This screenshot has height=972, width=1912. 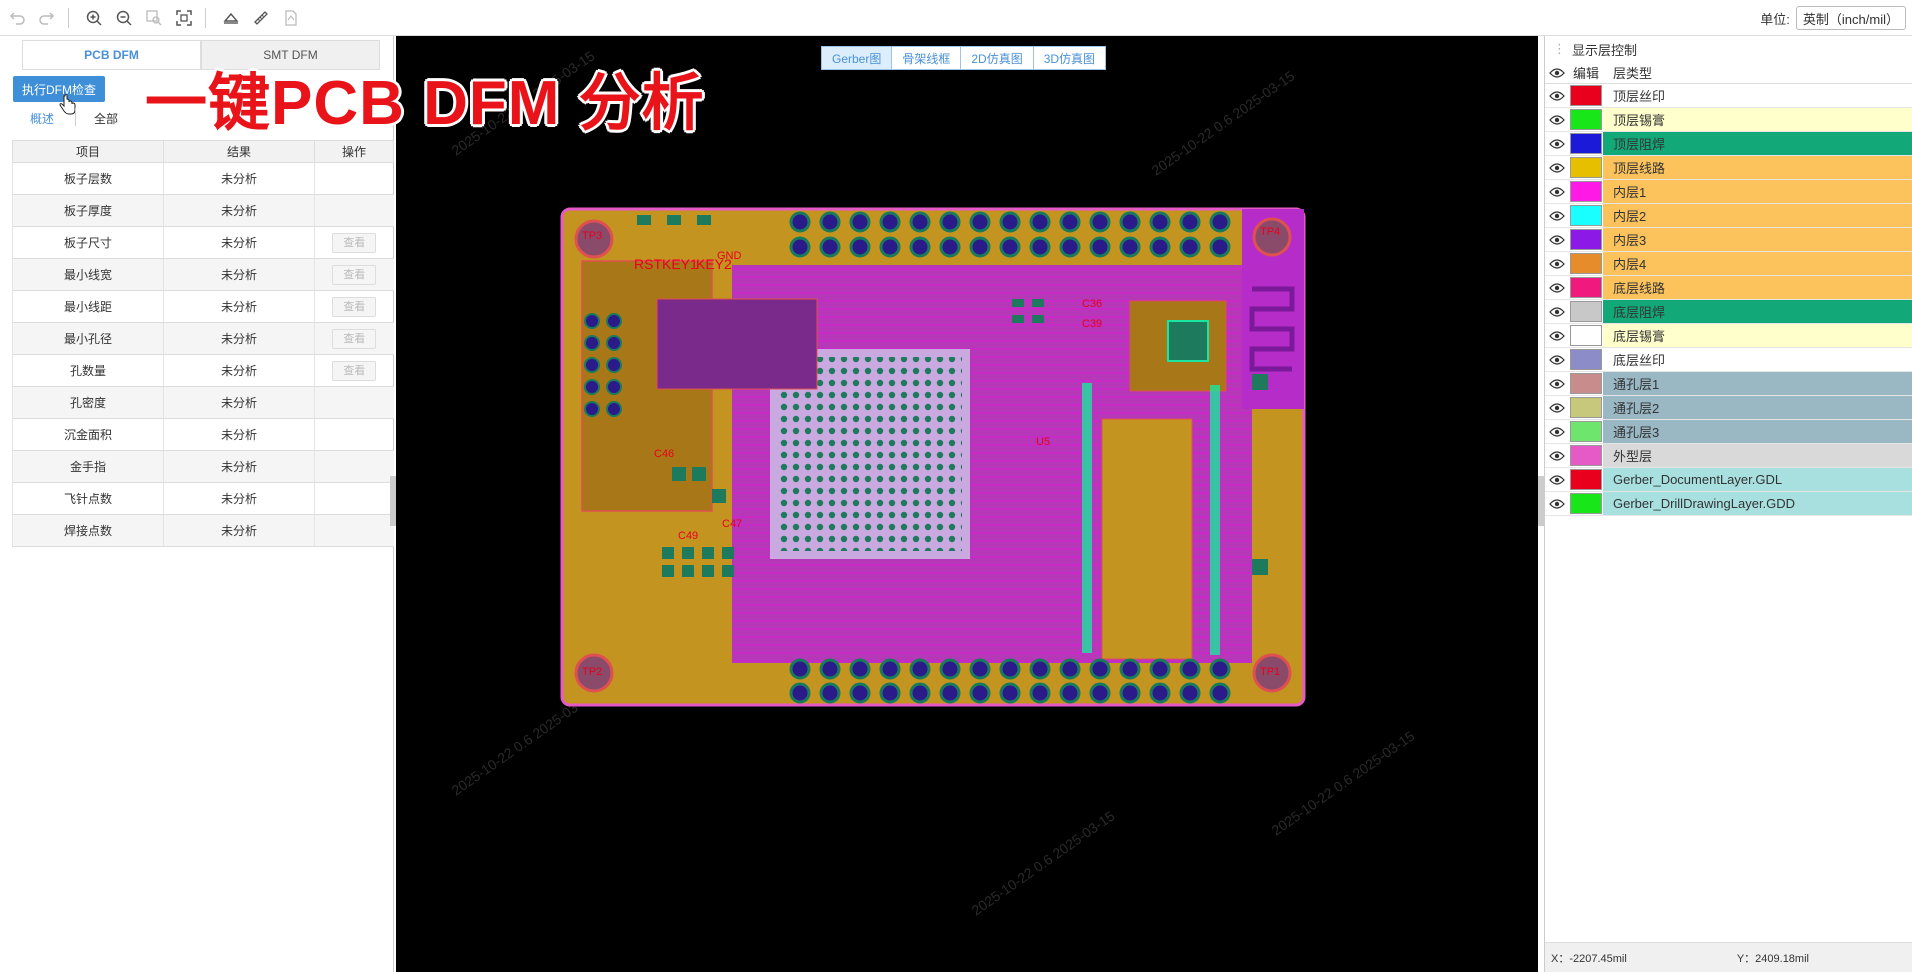 I want to click on stack-icon, so click(x=231, y=18).